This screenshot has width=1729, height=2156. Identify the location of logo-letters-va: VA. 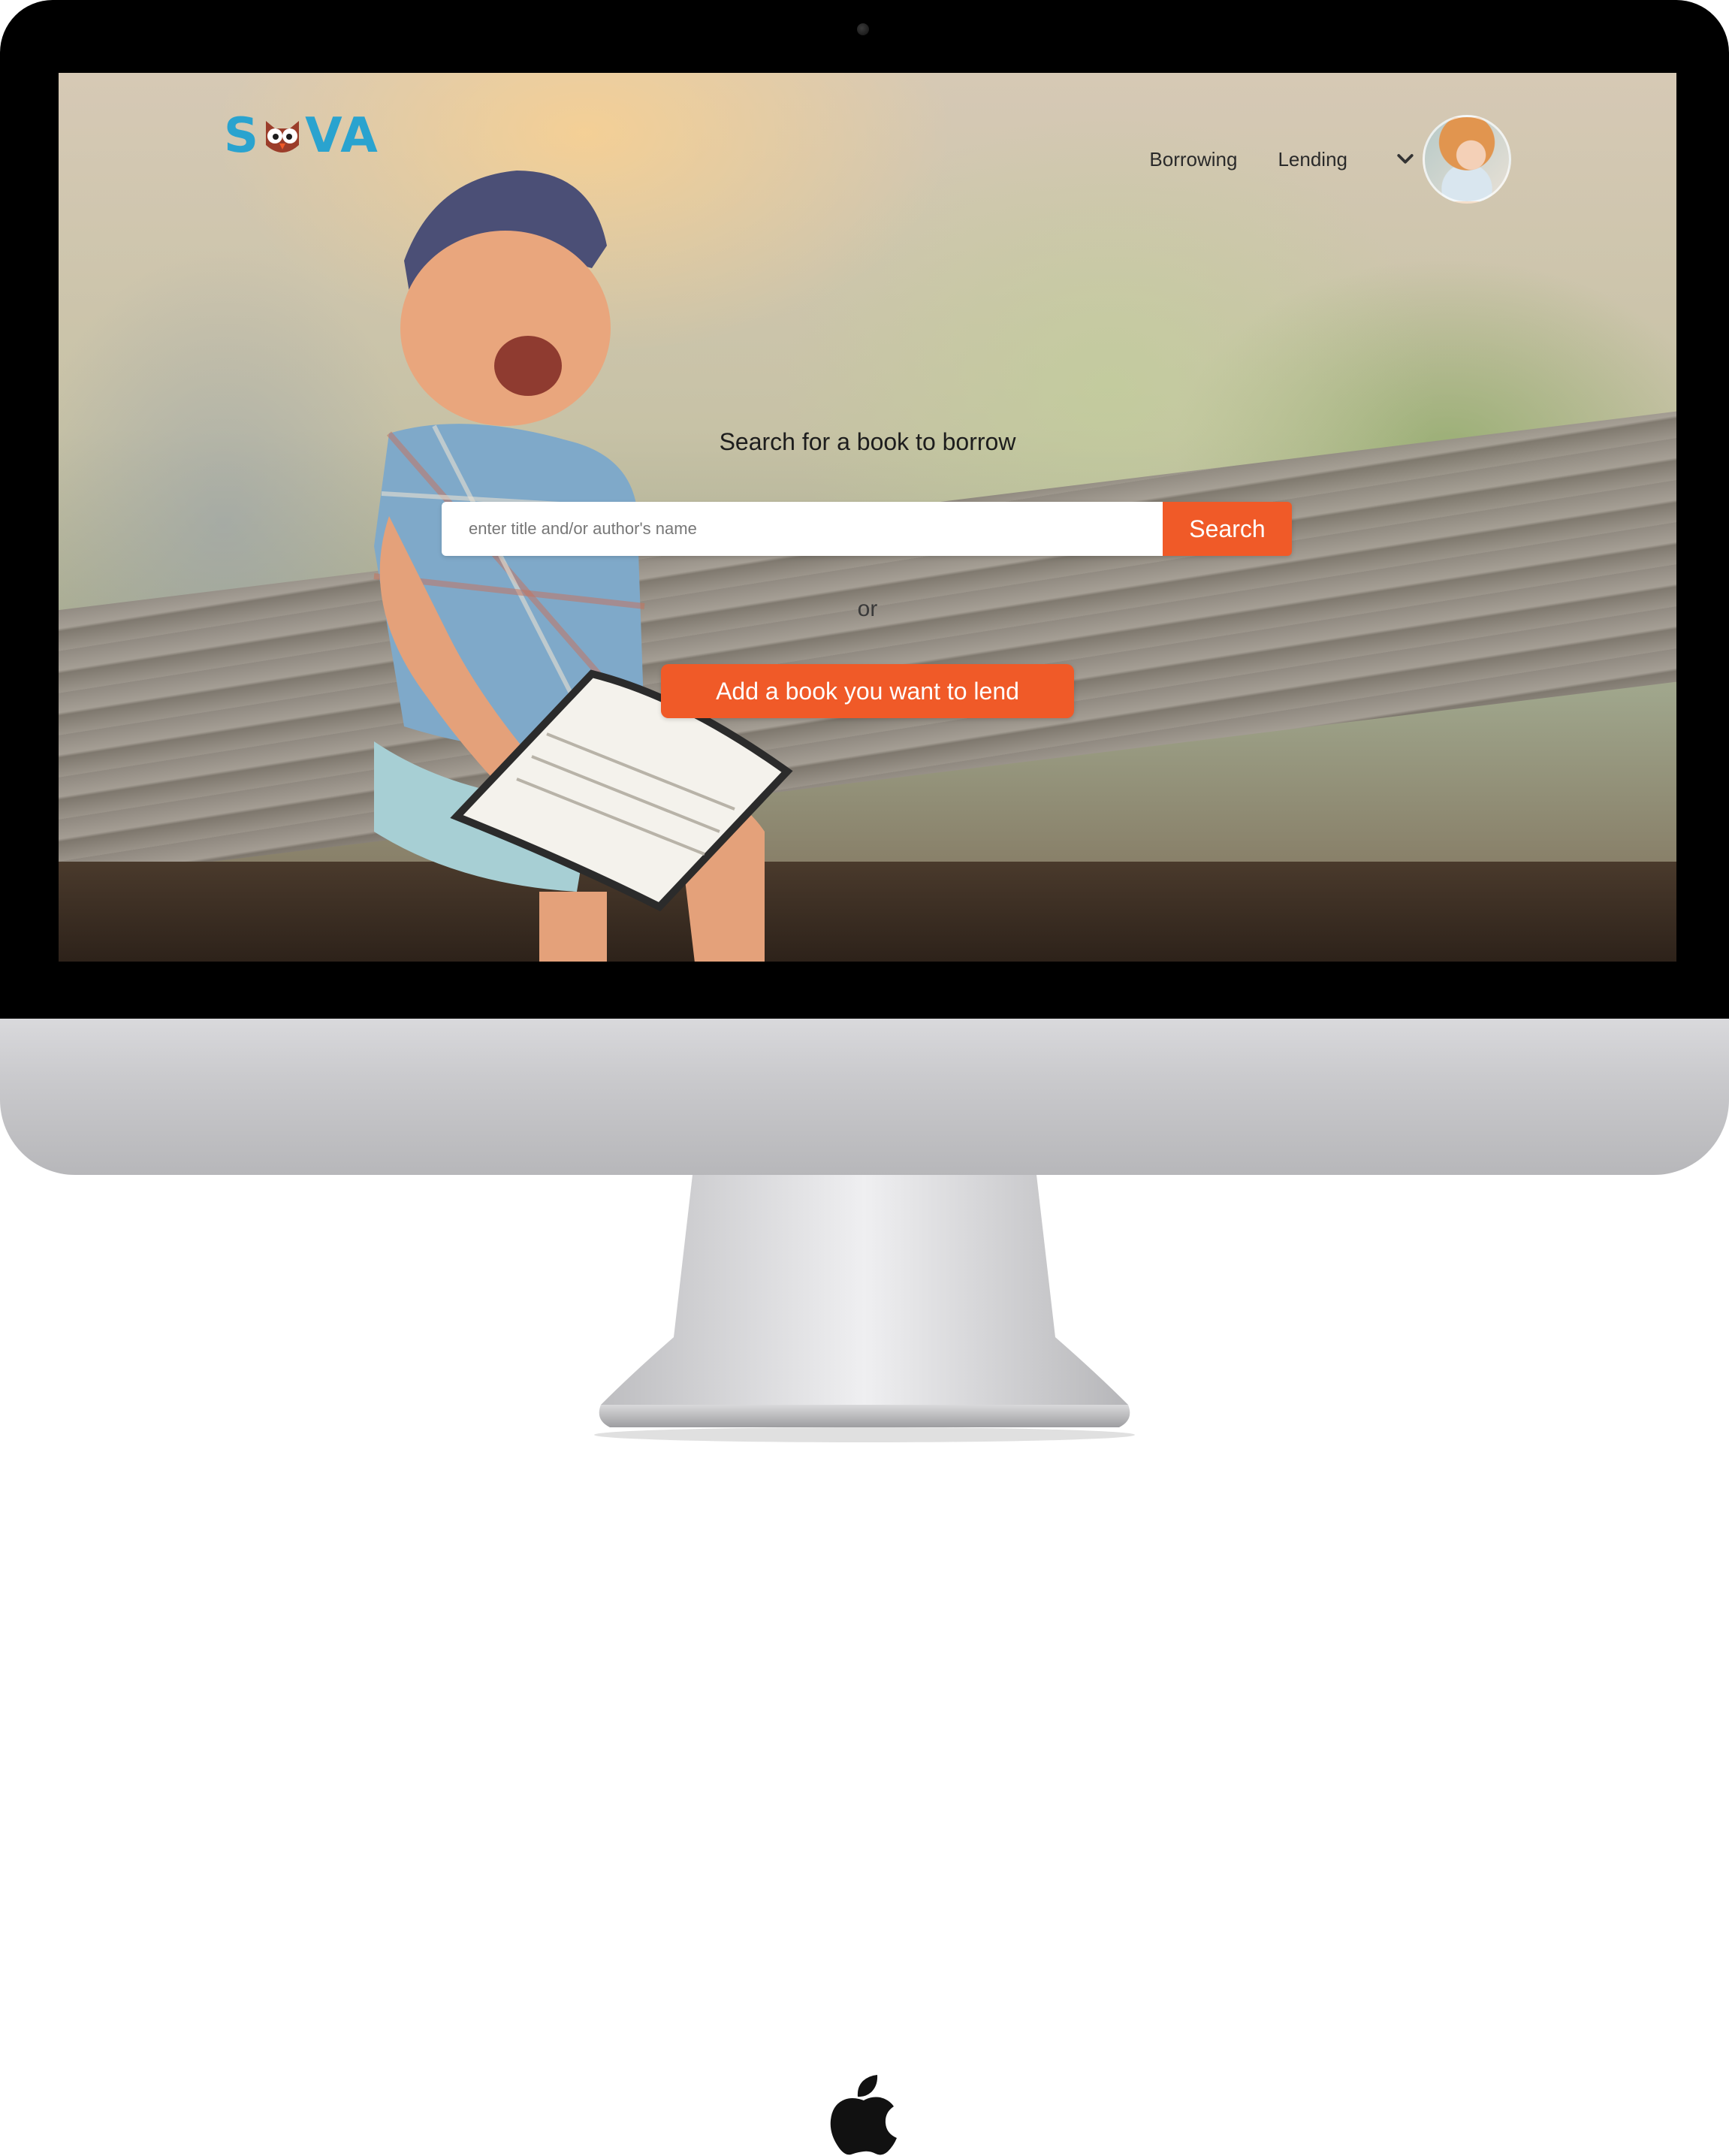
(342, 136).